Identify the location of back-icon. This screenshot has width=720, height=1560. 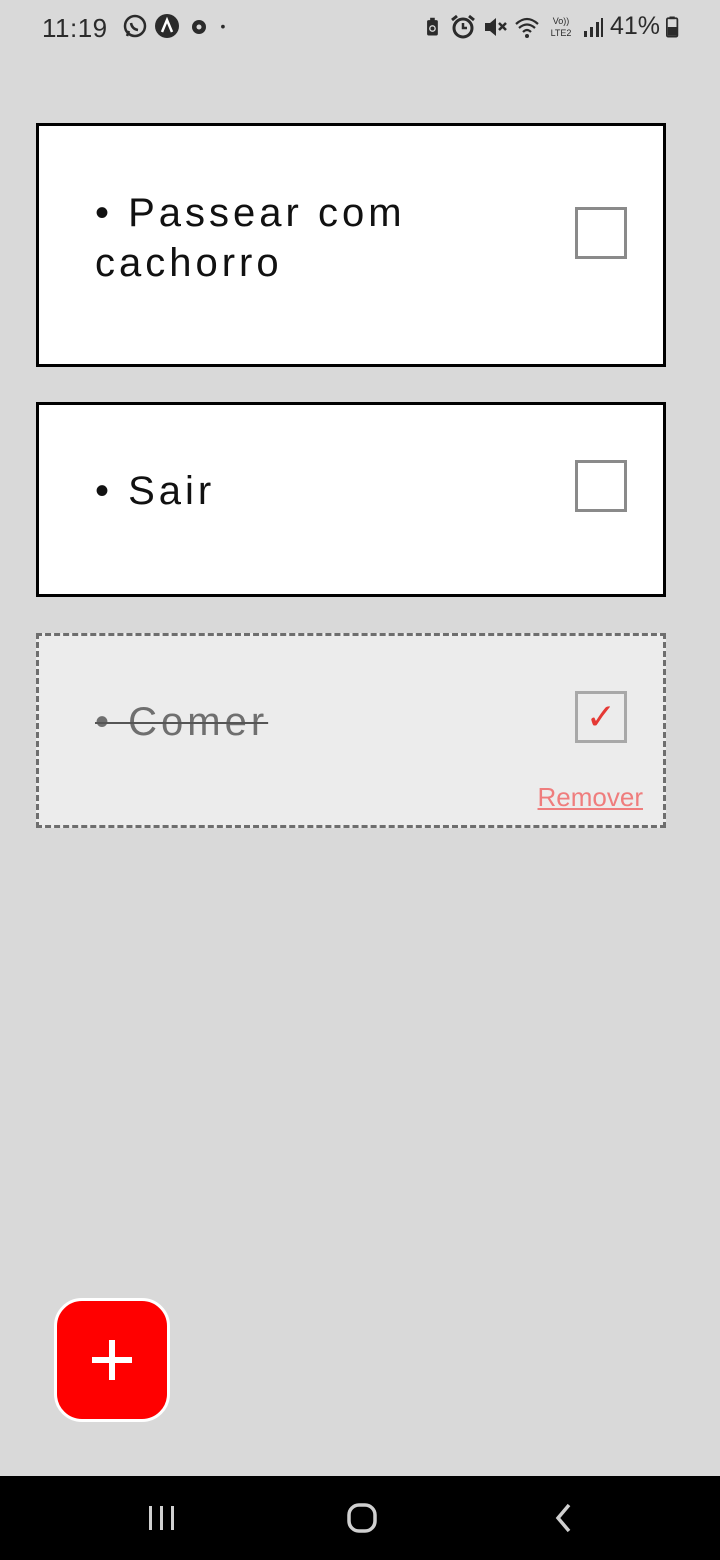
(564, 1518).